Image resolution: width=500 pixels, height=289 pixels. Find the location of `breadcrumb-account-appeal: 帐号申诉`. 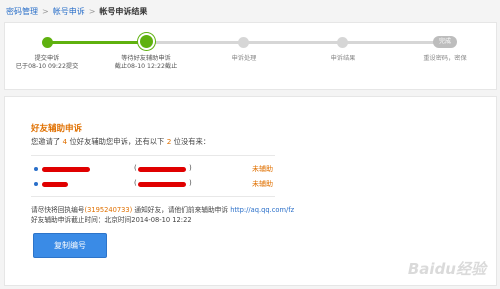

breadcrumb-account-appeal: 帐号申诉 is located at coordinates (69, 11).